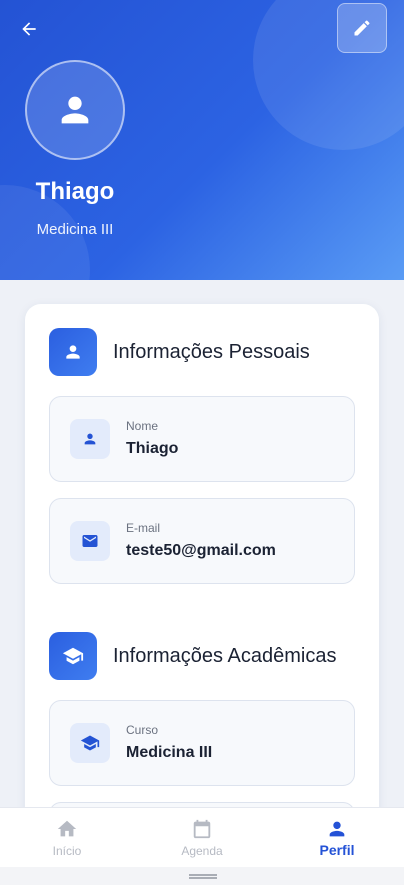  I want to click on arrow-left-icon, so click(29, 29).